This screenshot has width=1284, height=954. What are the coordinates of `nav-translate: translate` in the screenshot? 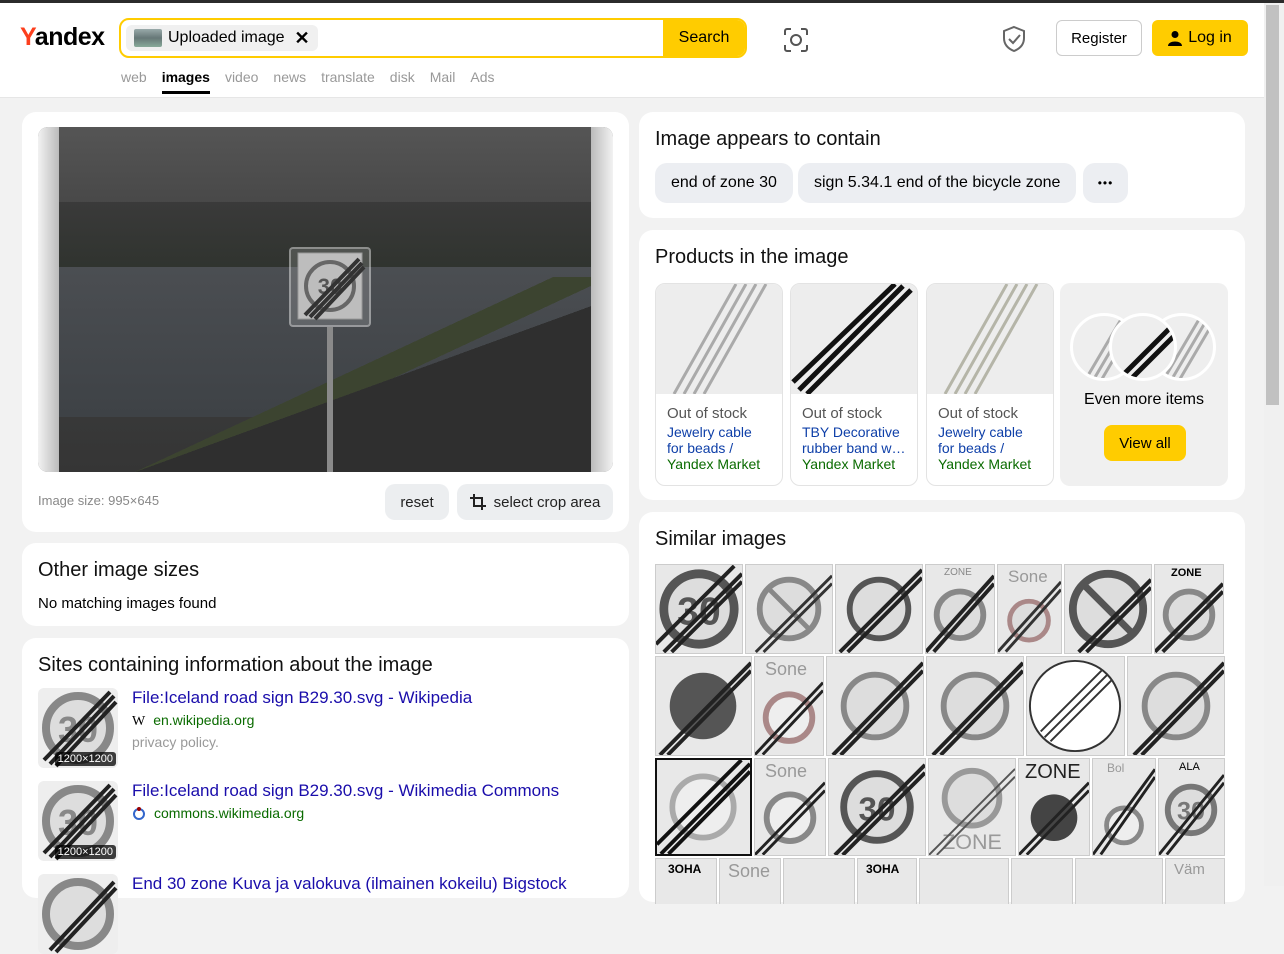 It's located at (348, 81).